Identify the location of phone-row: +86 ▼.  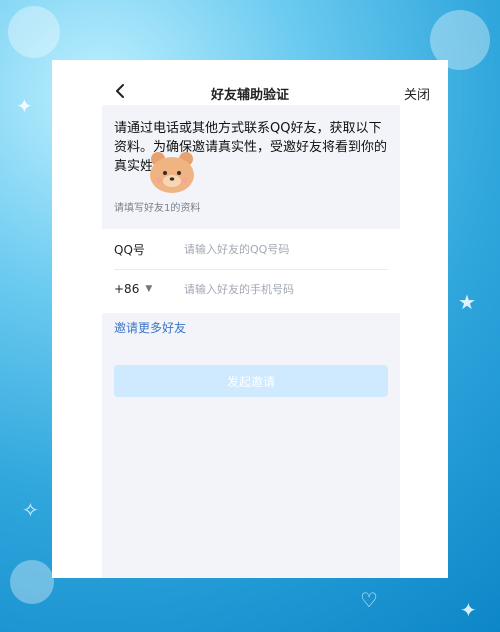
(251, 289).